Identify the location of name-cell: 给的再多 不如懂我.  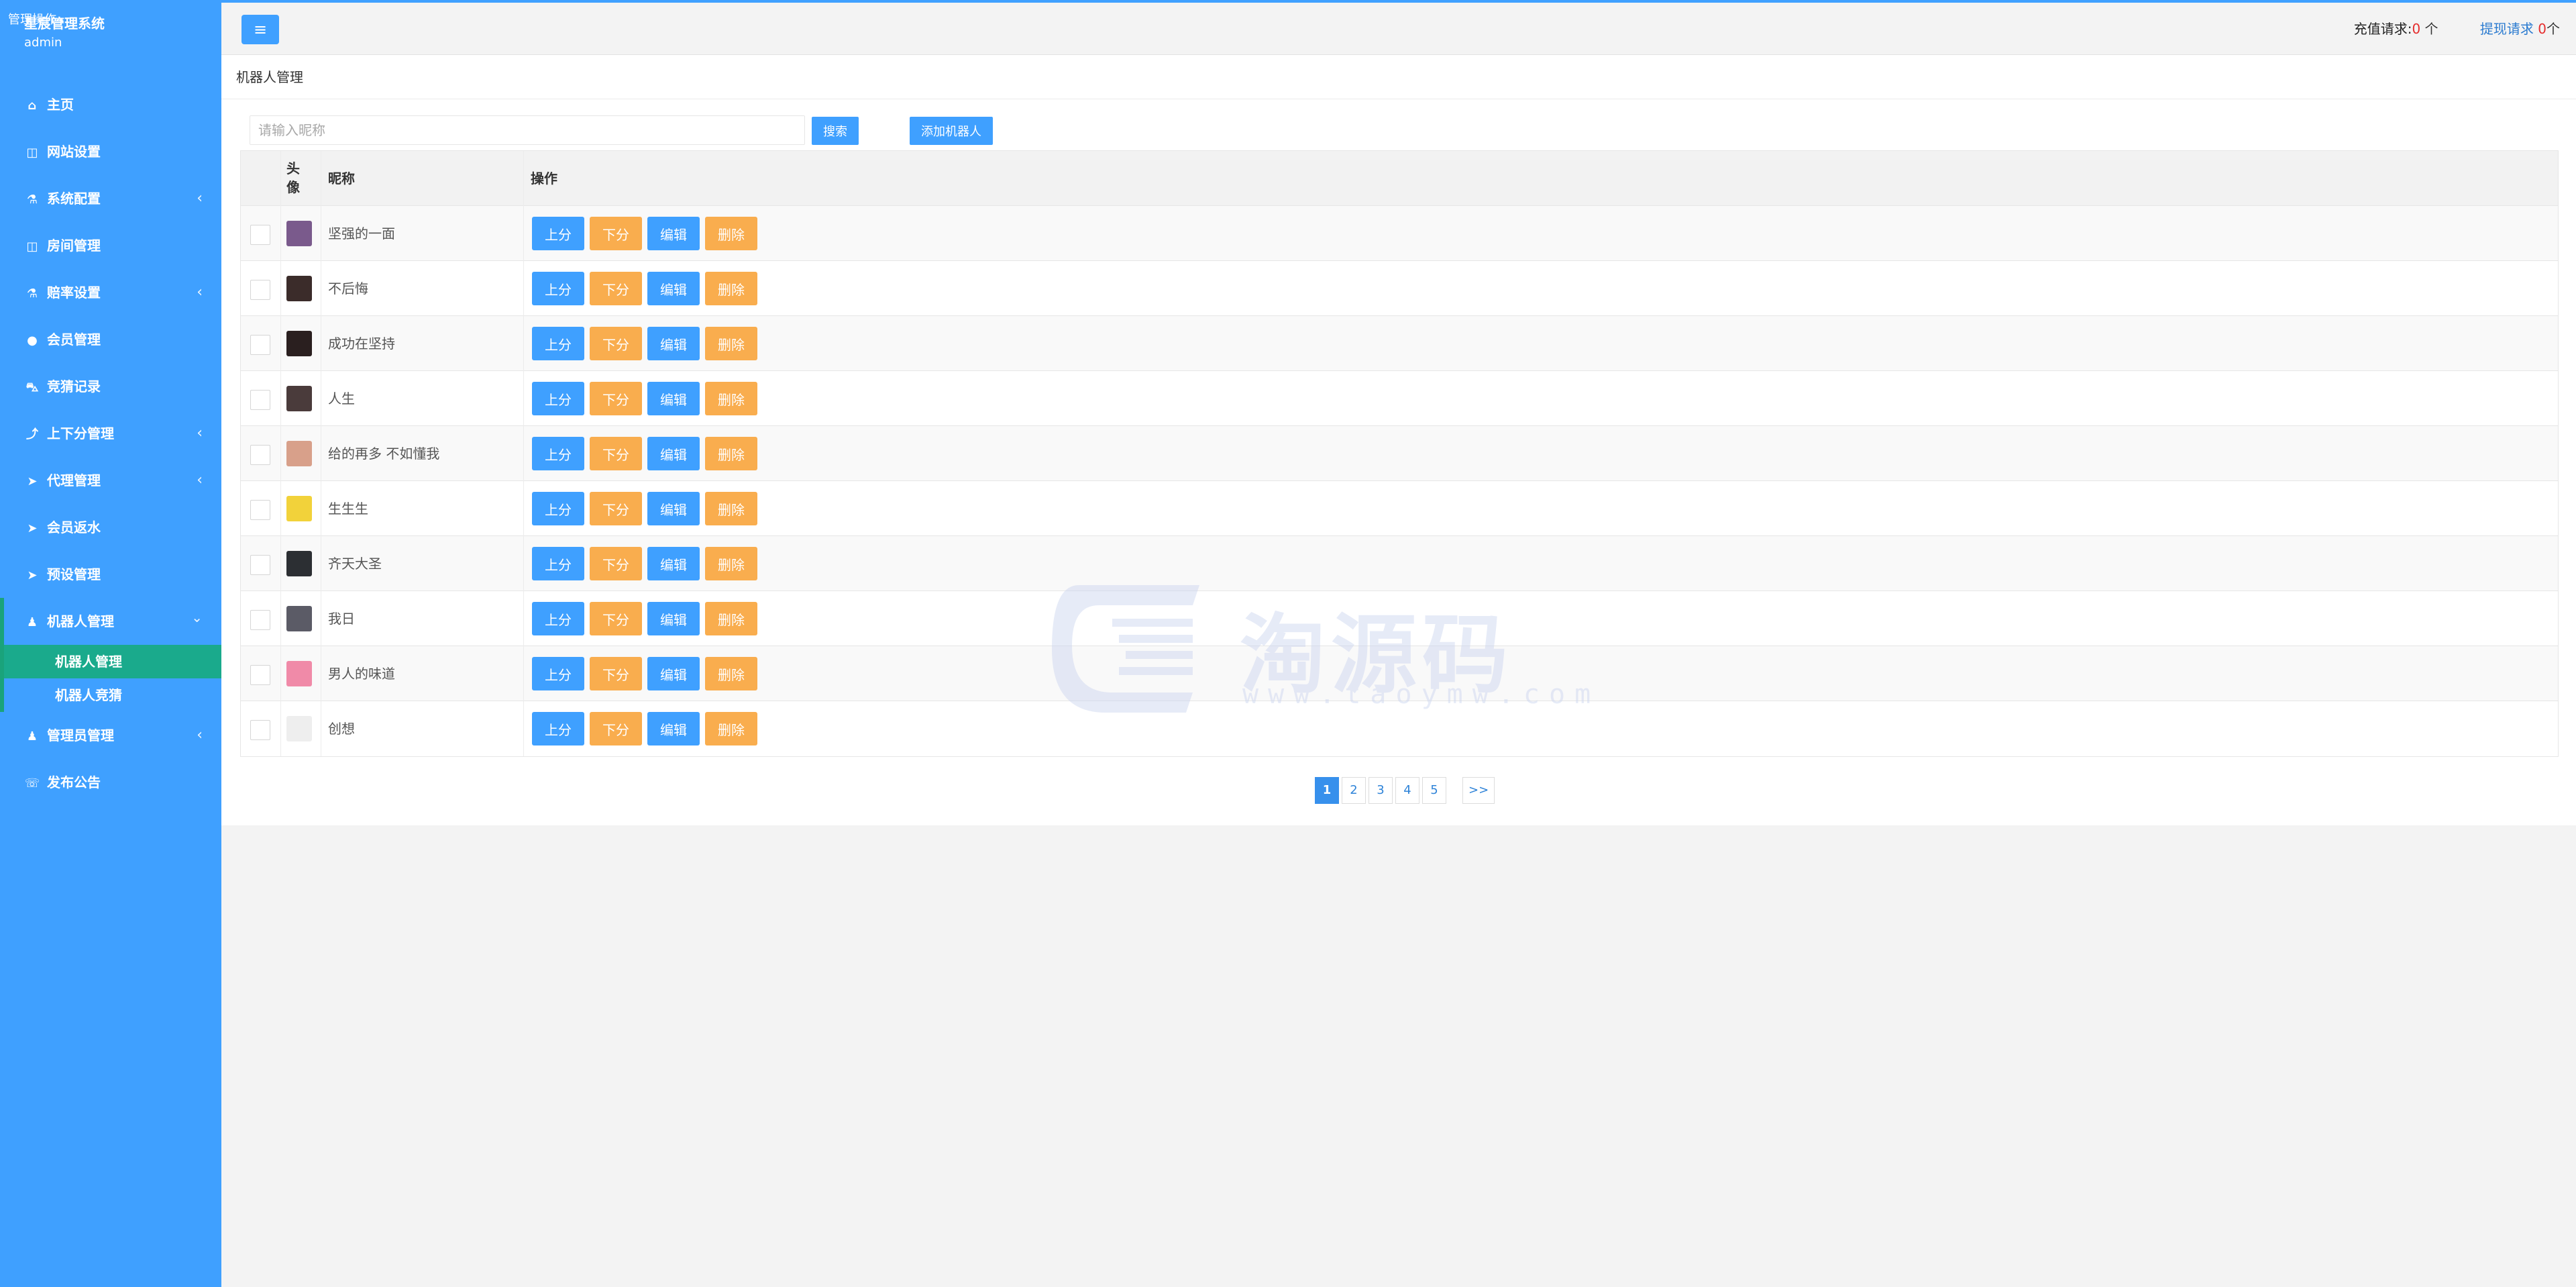
(422, 454).